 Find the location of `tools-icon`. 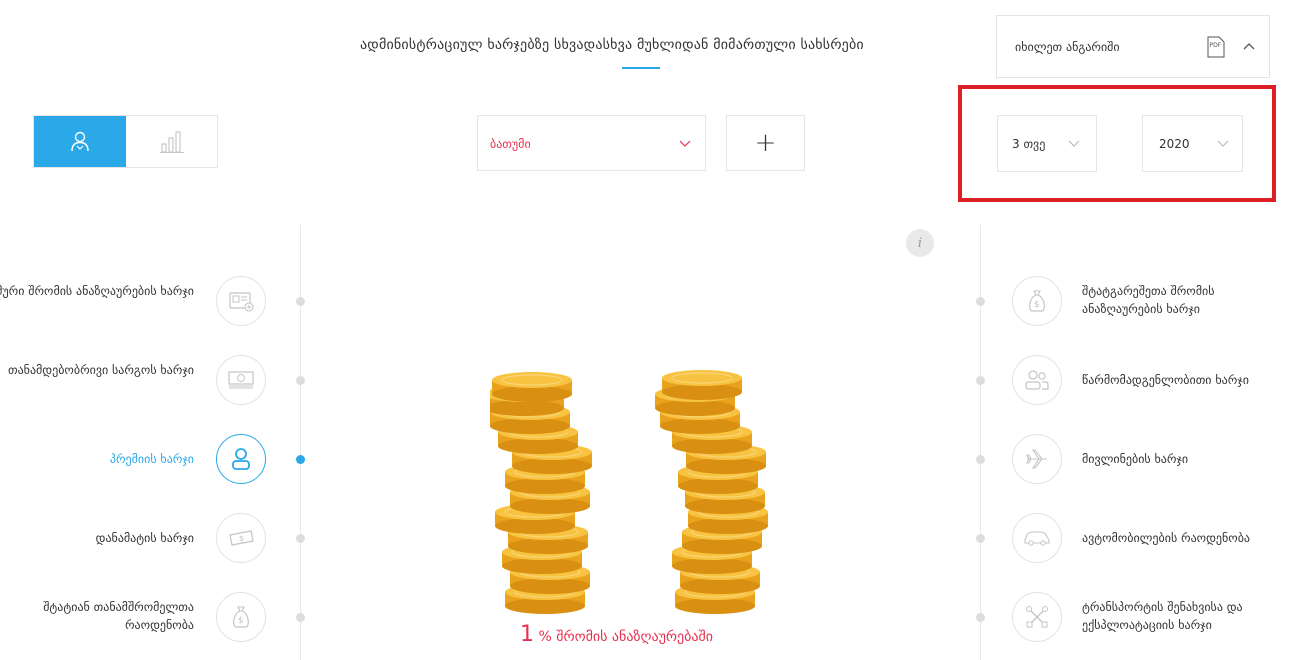

tools-icon is located at coordinates (1037, 617).